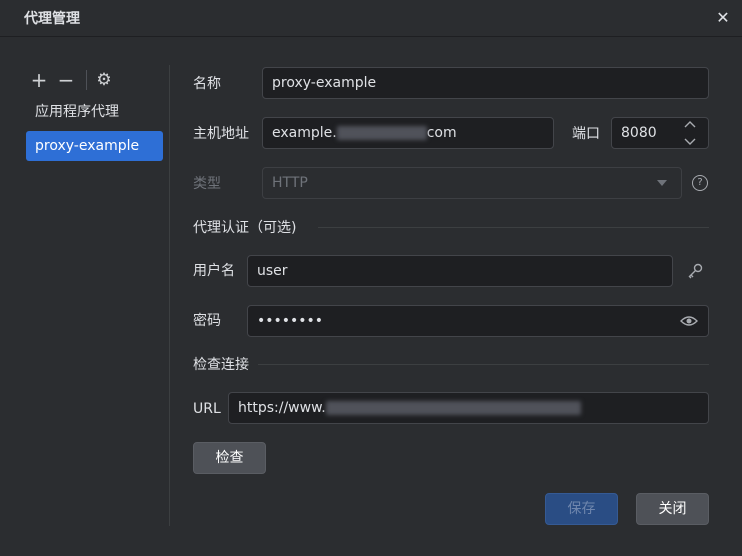  What do you see at coordinates (723, 18) in the screenshot?
I see `close-icon: ✕` at bounding box center [723, 18].